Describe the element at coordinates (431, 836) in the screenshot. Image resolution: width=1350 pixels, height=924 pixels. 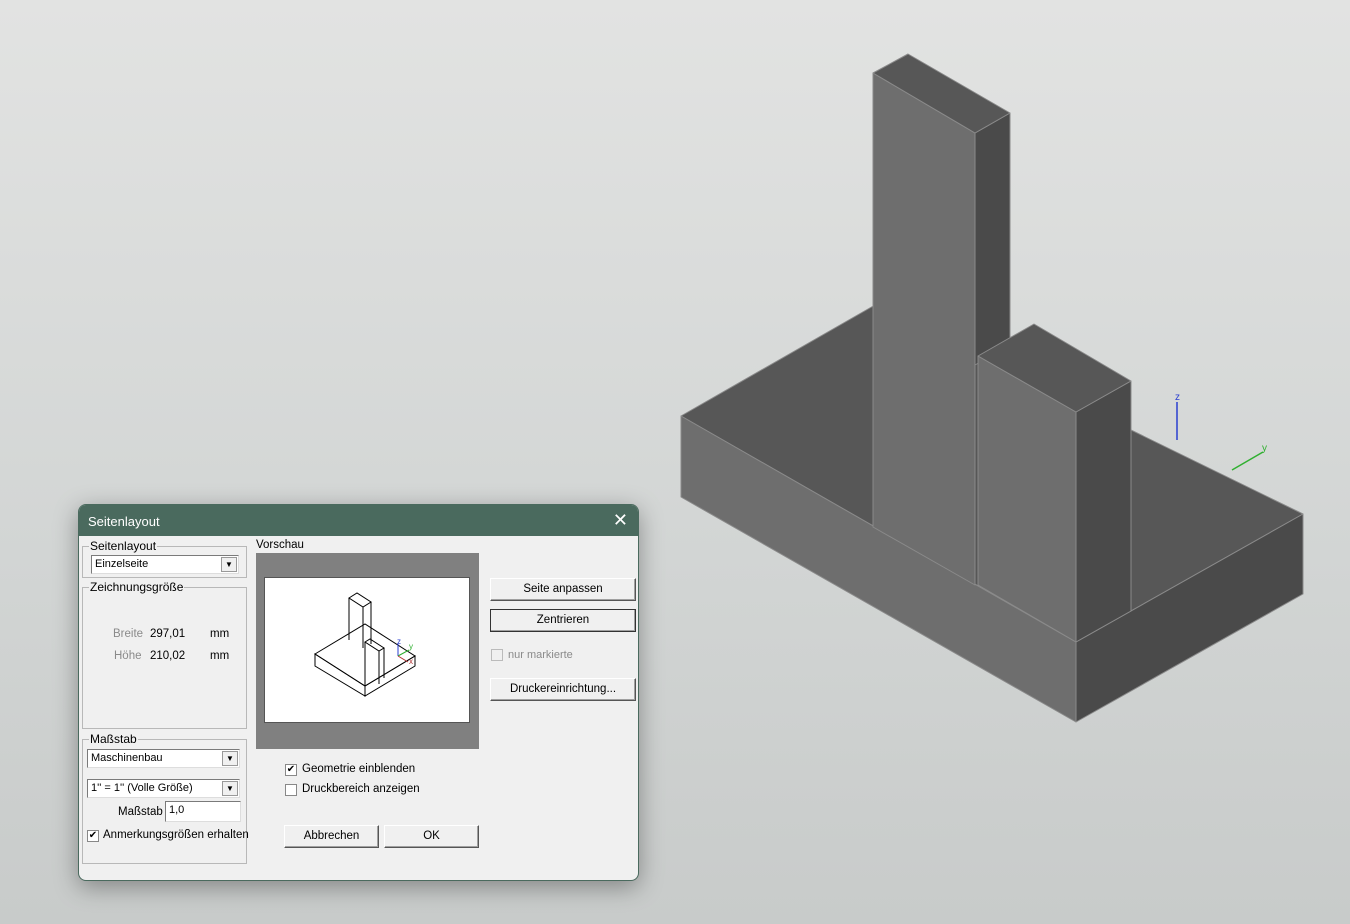
I see `ok-button: OK` at that location.